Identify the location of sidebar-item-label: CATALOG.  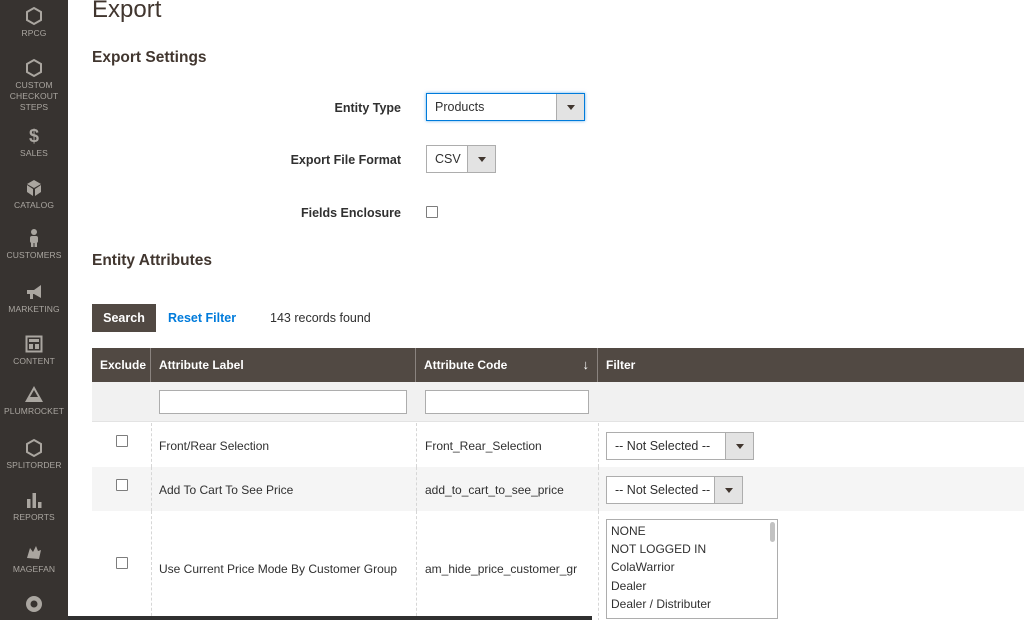
(34, 205).